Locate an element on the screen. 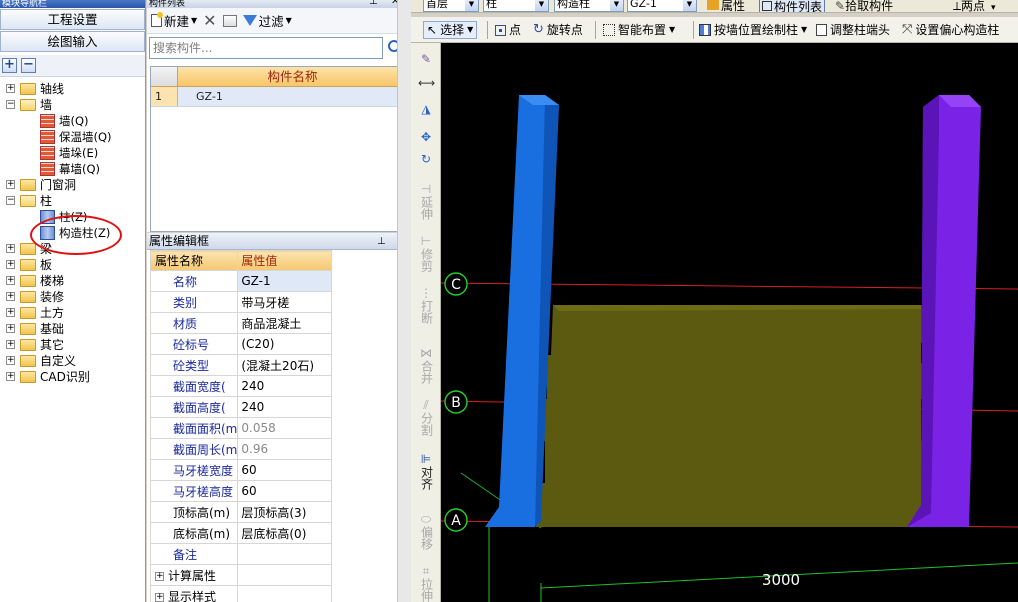  tree-folder-item: − 墙 is located at coordinates (72, 105).